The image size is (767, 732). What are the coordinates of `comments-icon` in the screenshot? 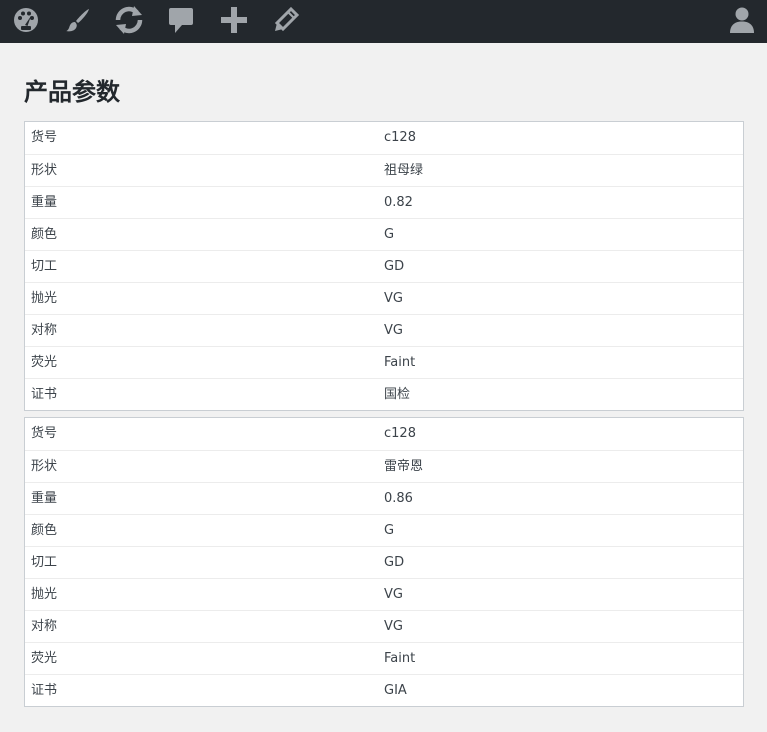 It's located at (181, 20).